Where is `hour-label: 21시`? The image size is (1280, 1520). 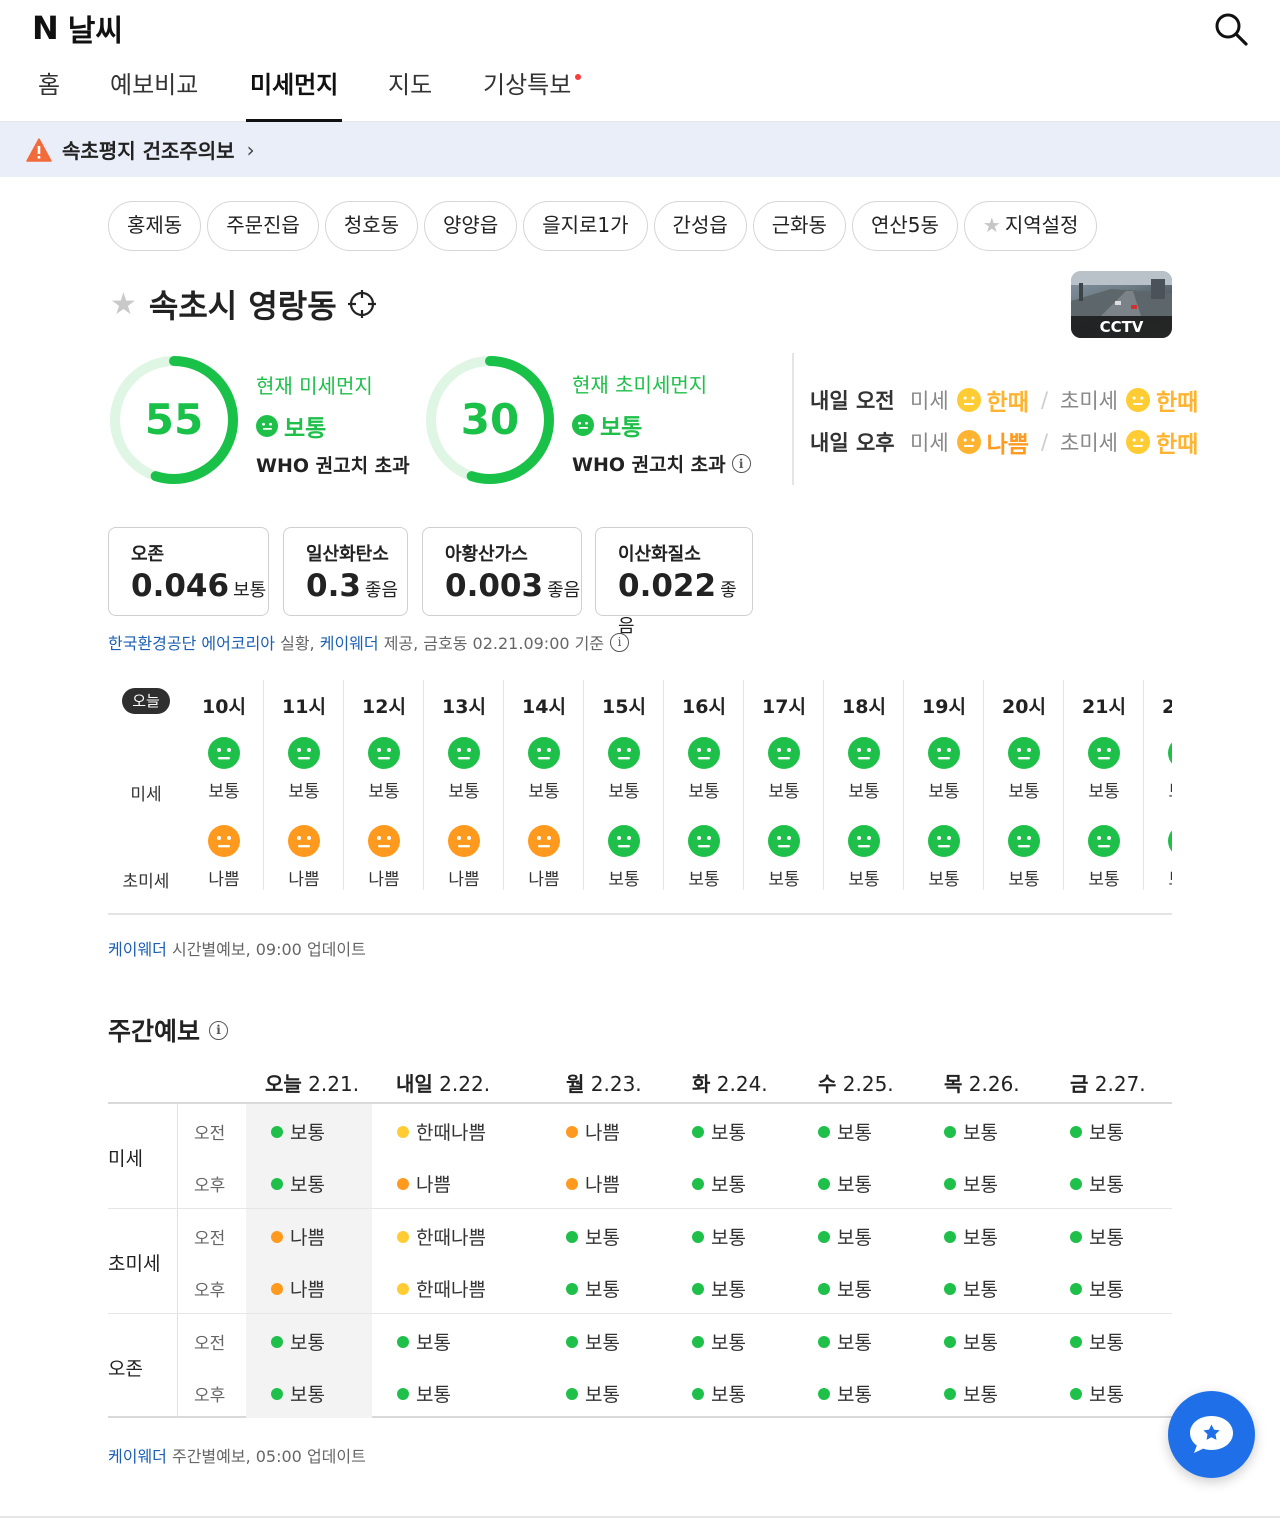
hour-label: 21시 is located at coordinates (1104, 707).